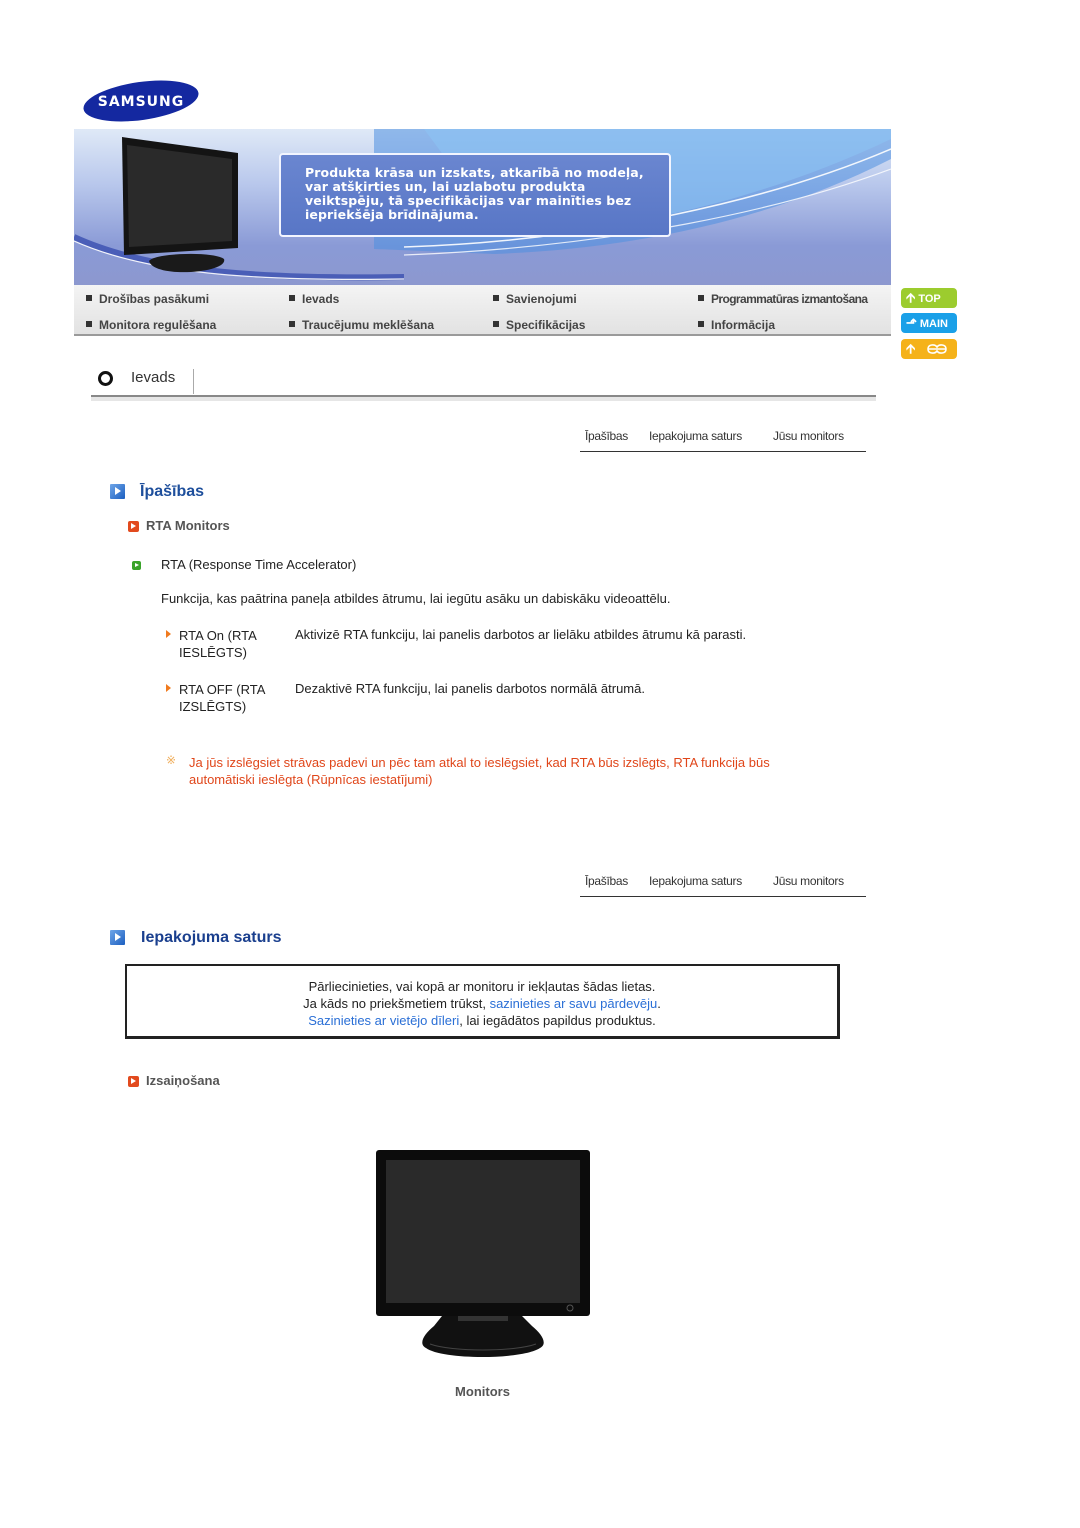 The height and width of the screenshot is (1528, 1080). I want to click on nav-item-programmaturas-izmantosana: Programmatūras izmantošana, so click(783, 299).